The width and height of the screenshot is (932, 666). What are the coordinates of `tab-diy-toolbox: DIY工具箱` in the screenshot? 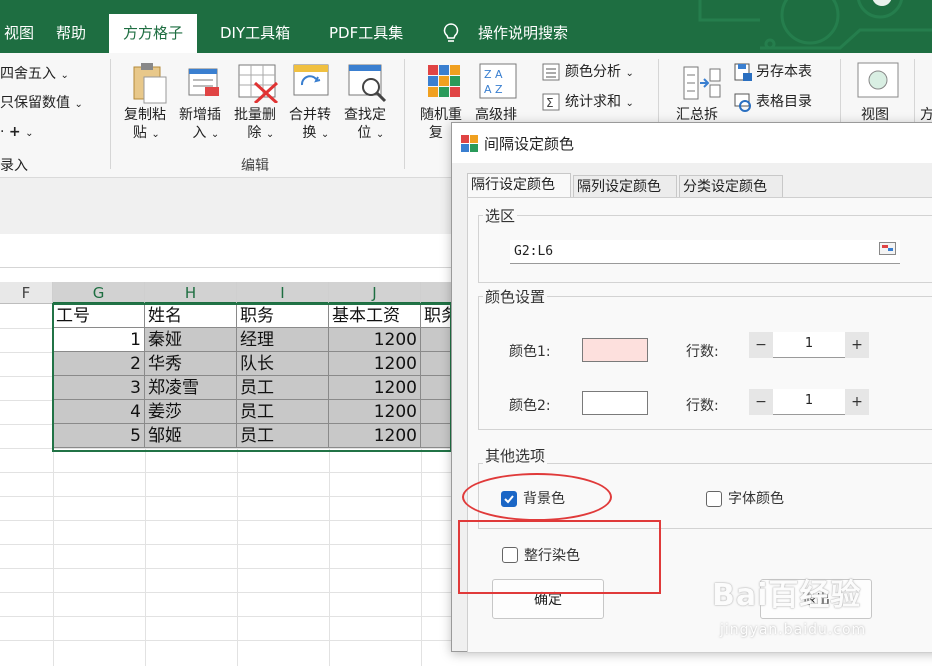 It's located at (255, 36).